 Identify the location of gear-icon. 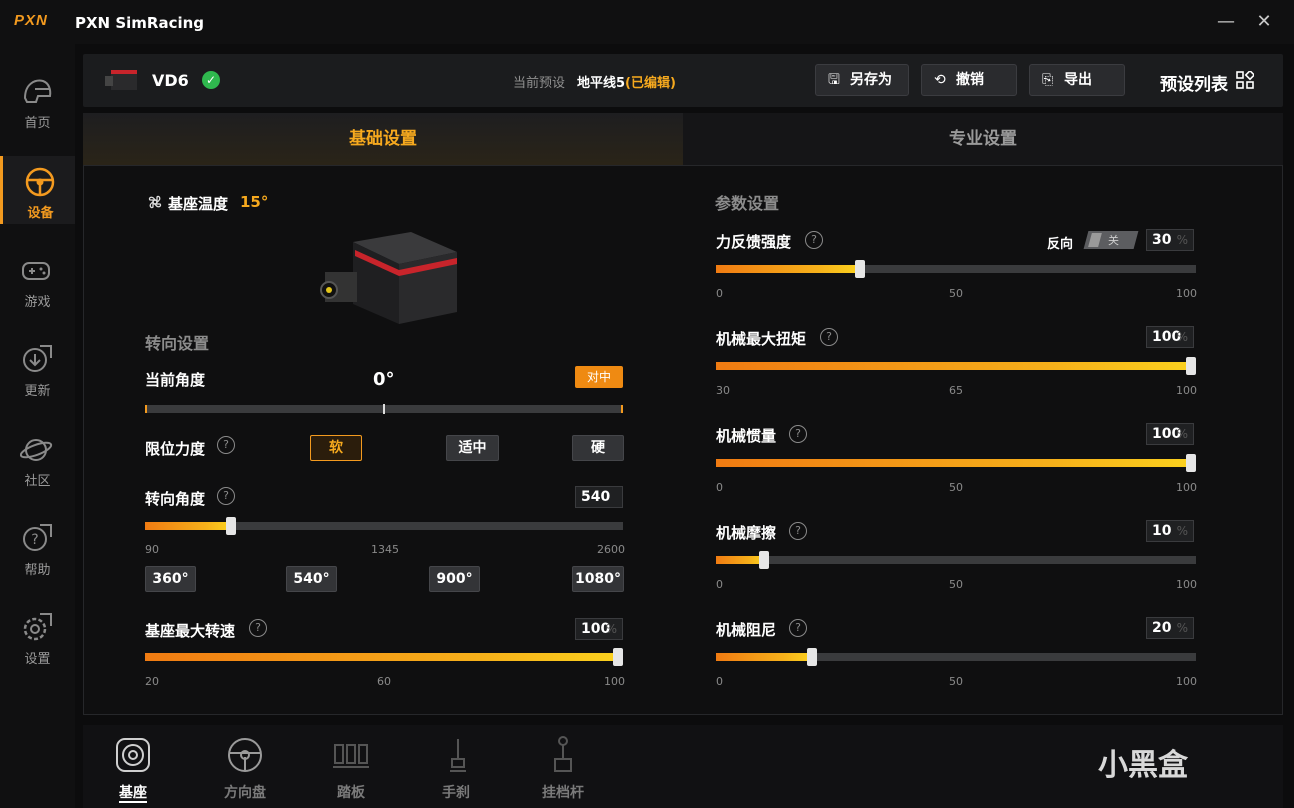
(37, 627).